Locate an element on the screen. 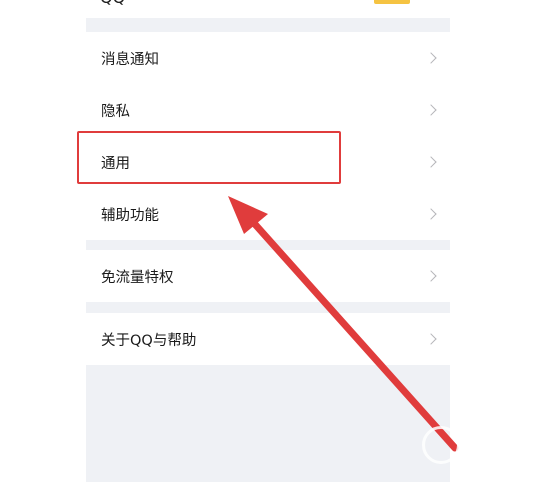 The height and width of the screenshot is (482, 540). watermark-text: 经验 is located at coordinates (486, 448).